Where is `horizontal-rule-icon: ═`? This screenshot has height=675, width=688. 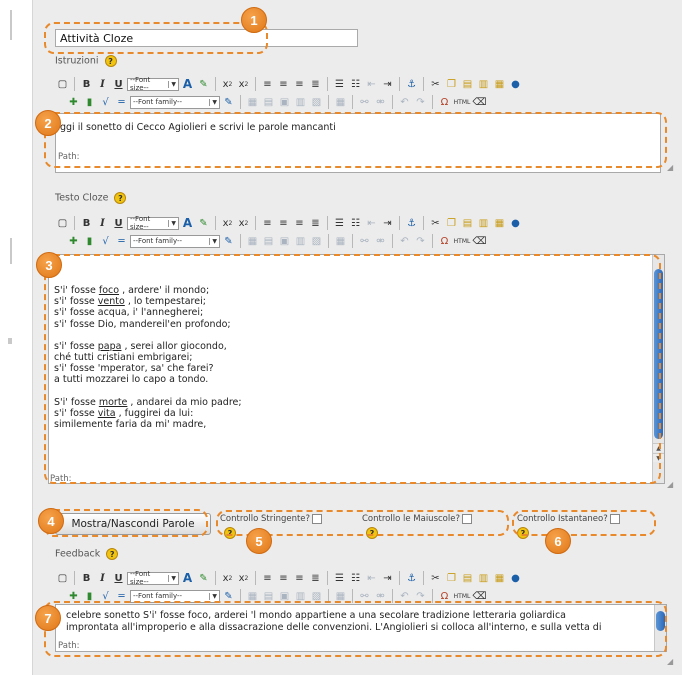
horizontal-rule-icon: ═ is located at coordinates (121, 102).